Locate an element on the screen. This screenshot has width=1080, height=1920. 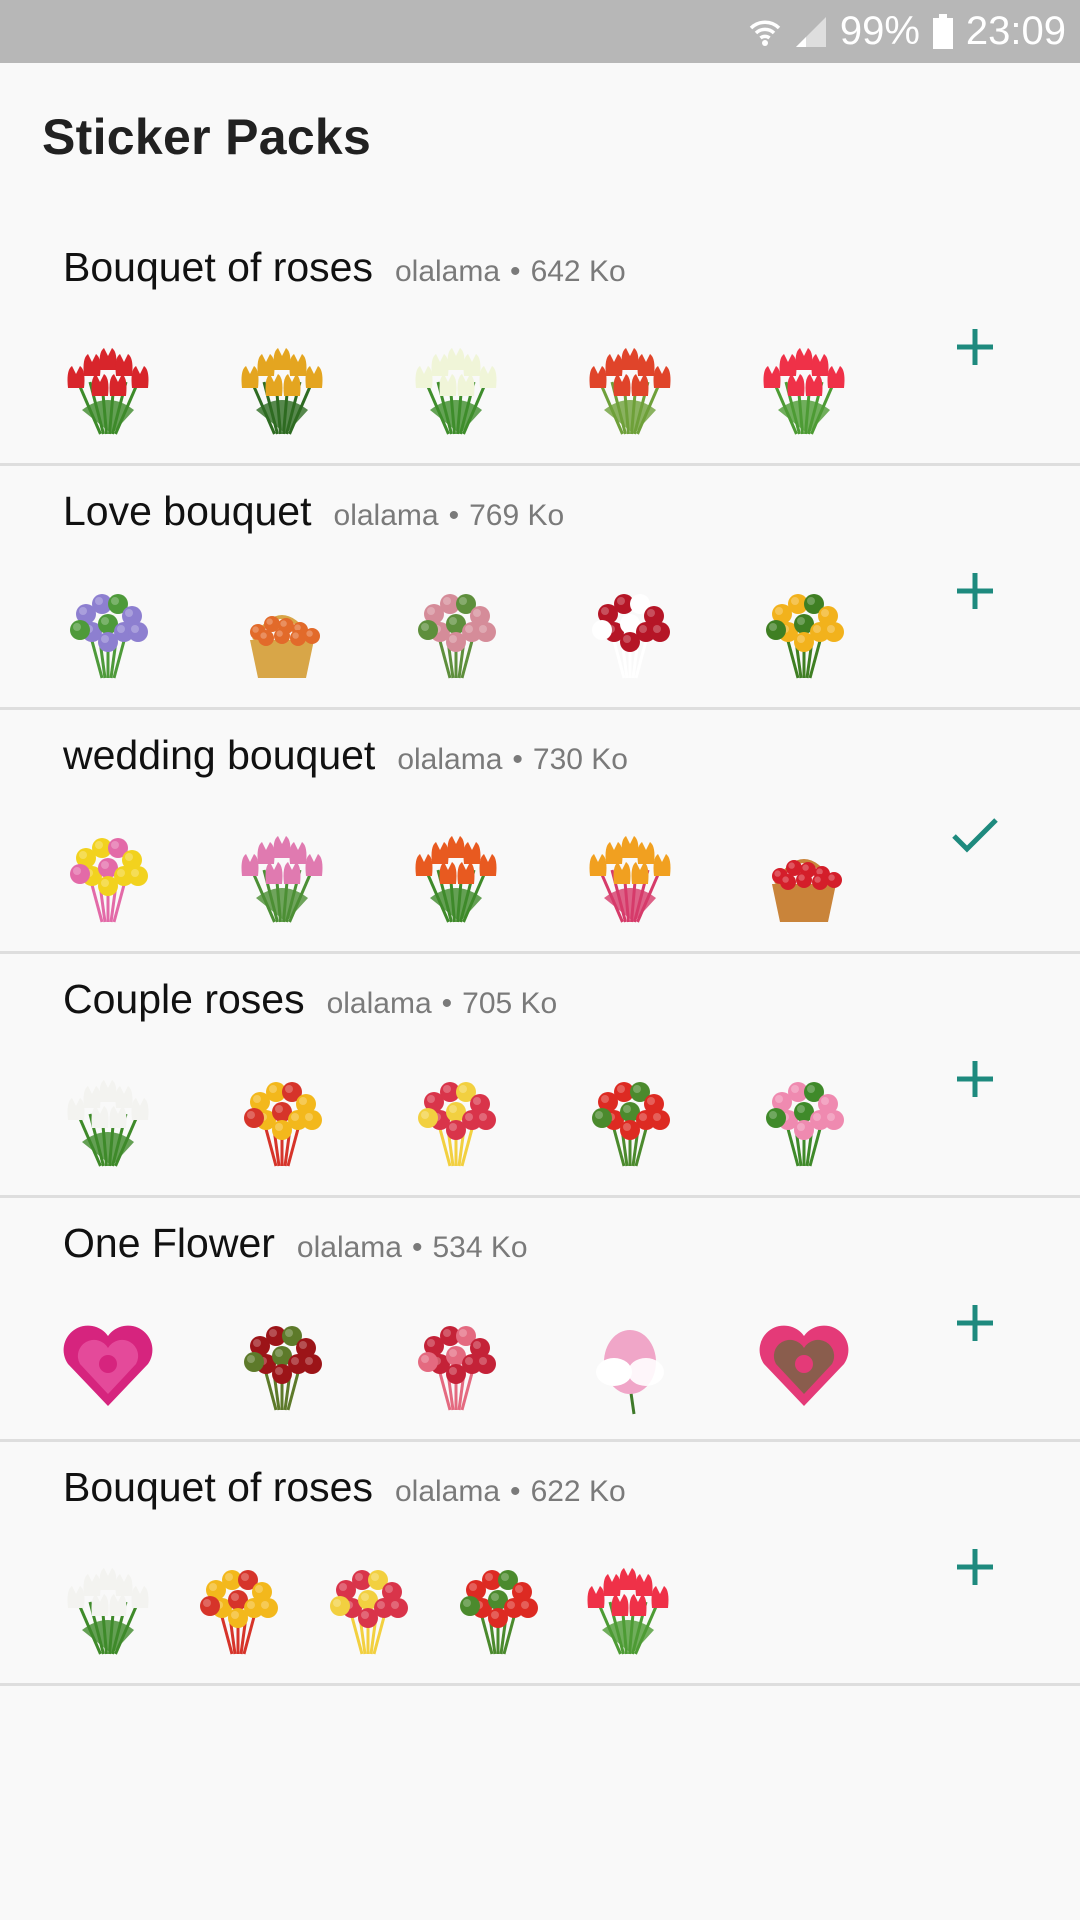
pack-meta: olalama • 622 Ko is located at coordinates (510, 1492).